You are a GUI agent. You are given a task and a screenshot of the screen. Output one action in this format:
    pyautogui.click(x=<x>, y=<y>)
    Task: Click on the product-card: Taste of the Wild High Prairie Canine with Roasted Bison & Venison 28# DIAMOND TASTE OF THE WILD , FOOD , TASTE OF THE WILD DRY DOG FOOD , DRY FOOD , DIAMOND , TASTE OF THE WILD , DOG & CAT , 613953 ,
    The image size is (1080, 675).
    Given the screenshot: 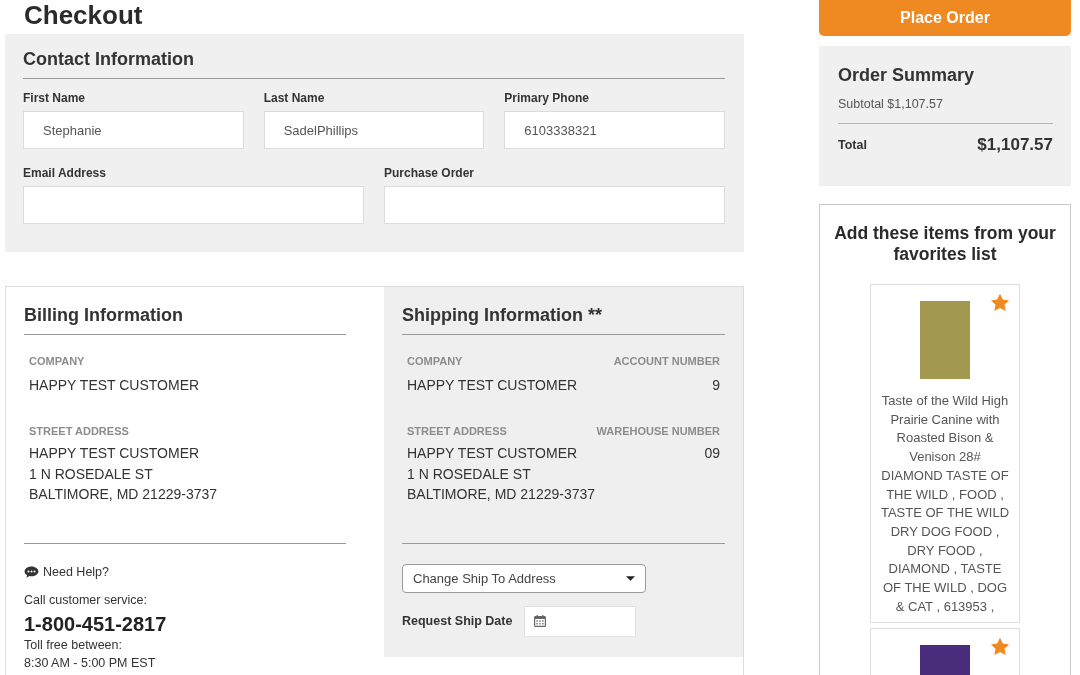 What is the action you would take?
    pyautogui.click(x=945, y=454)
    